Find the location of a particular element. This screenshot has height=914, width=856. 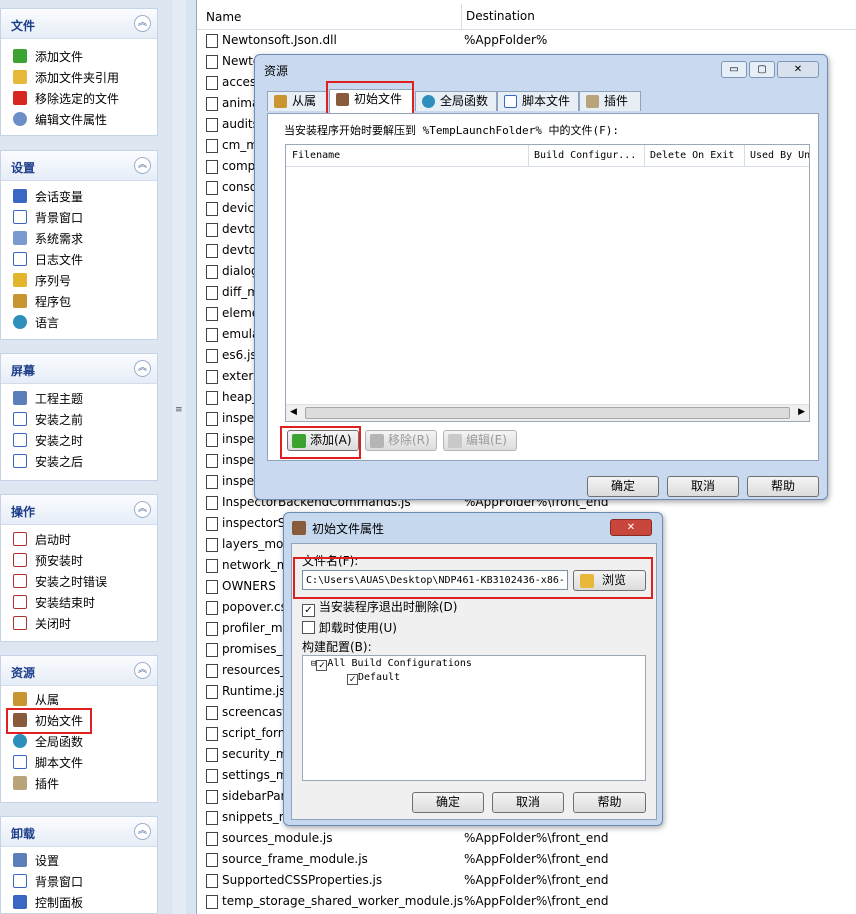

group-header: 设置 ︽ is located at coordinates (79, 166).